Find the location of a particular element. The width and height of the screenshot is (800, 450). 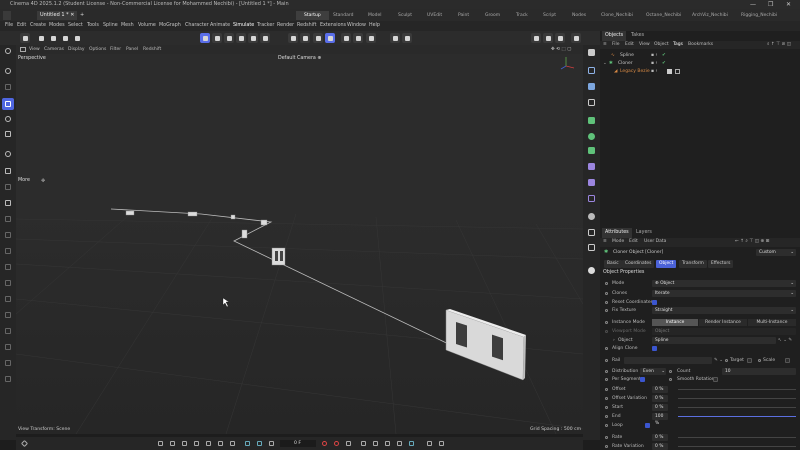

per-segment-checkbox is located at coordinates (642, 379).